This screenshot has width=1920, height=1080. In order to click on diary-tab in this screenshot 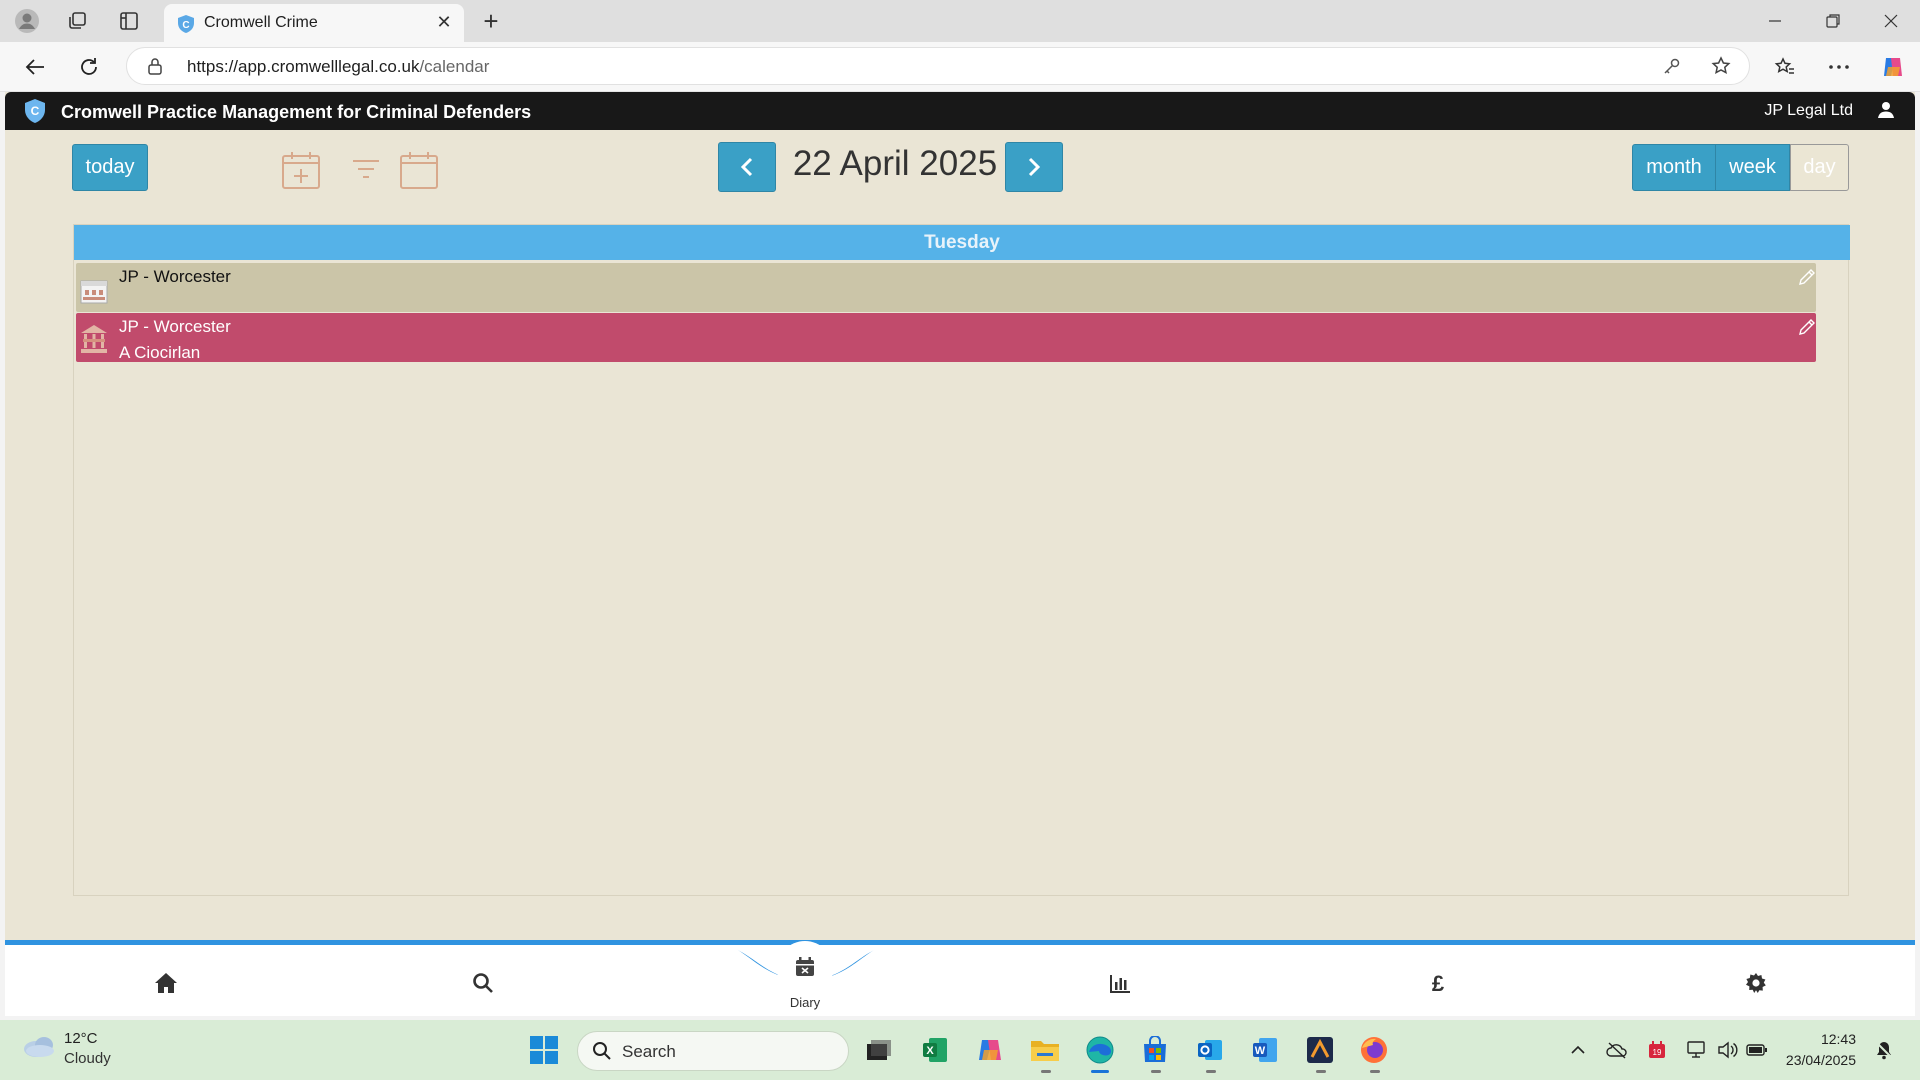, I will do `click(805, 969)`.